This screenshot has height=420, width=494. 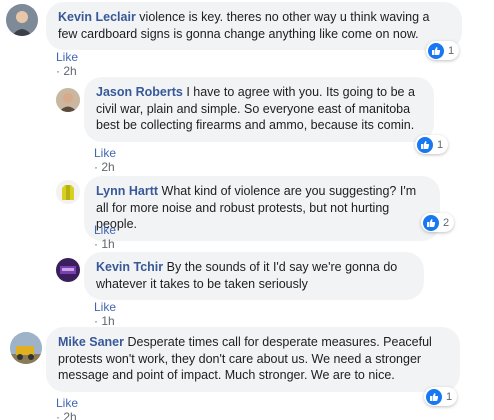 I want to click on comment-author: Kevin Leclair, so click(x=97, y=17).